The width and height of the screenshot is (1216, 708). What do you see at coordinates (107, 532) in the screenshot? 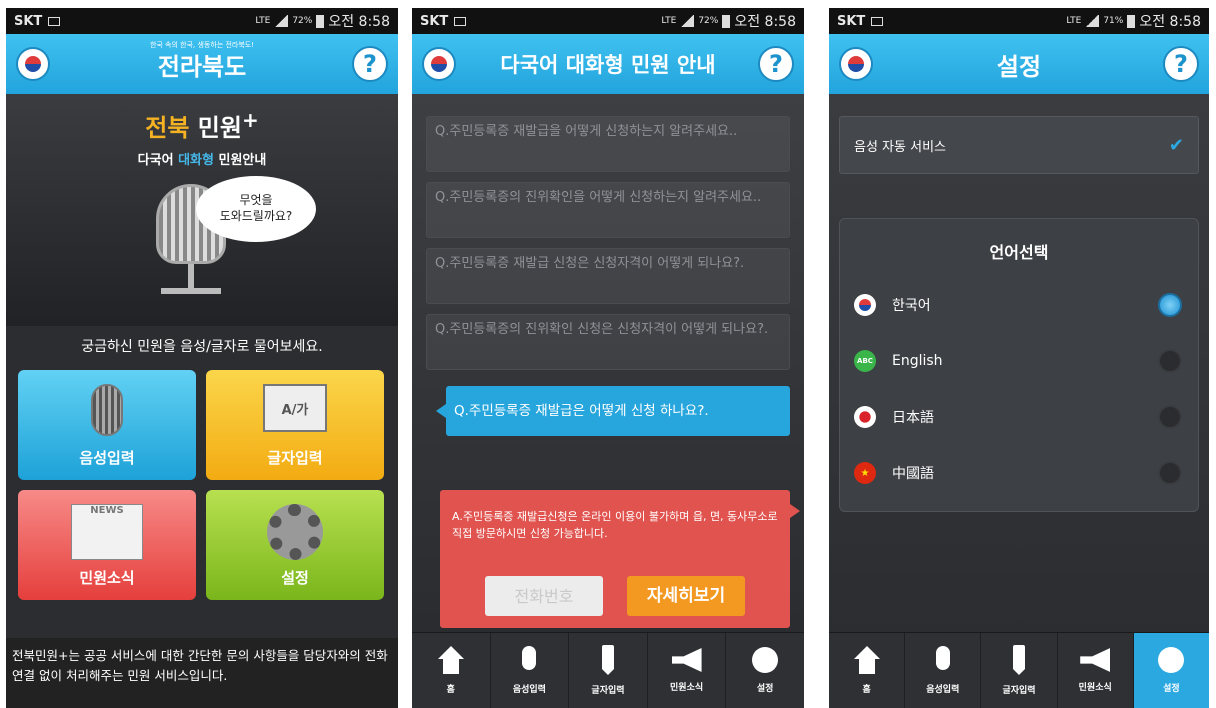
I see `newspaper-icon: NEWS` at bounding box center [107, 532].